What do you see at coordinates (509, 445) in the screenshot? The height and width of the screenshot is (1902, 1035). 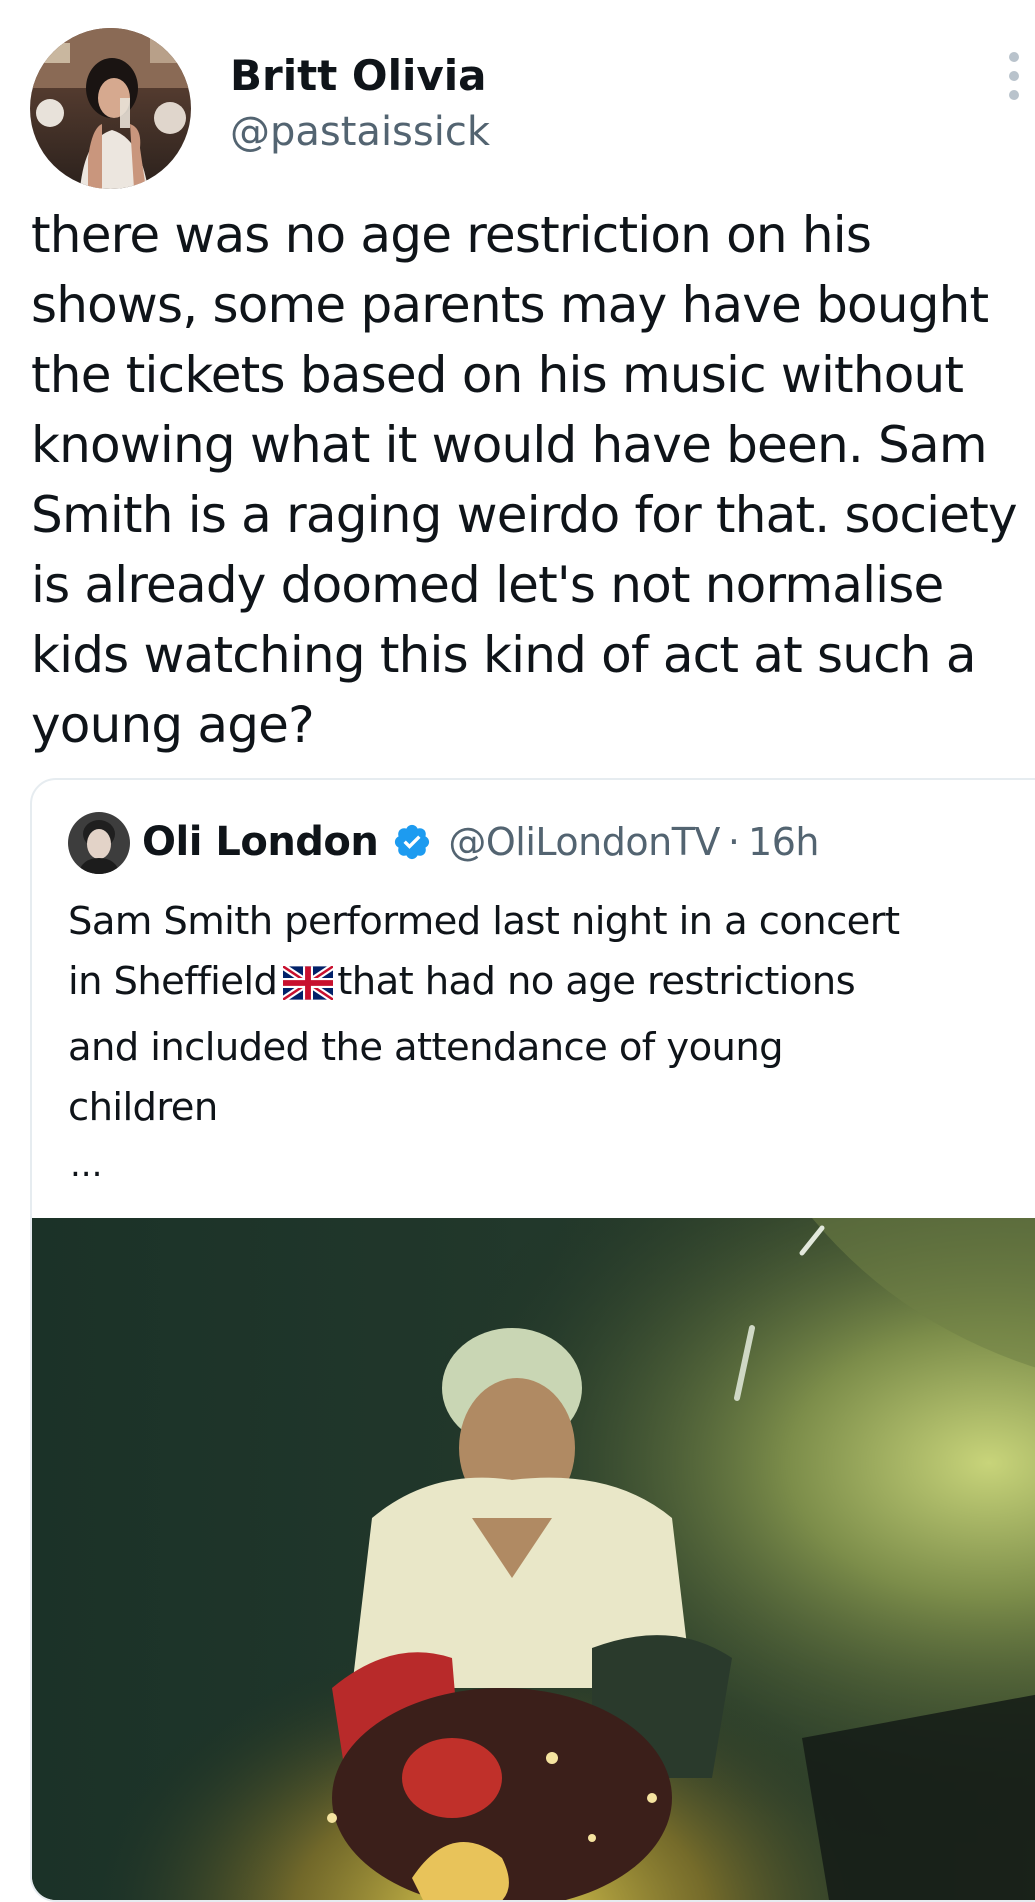 I see `tweet-text-line: knowing what it would have been. Sam` at bounding box center [509, 445].